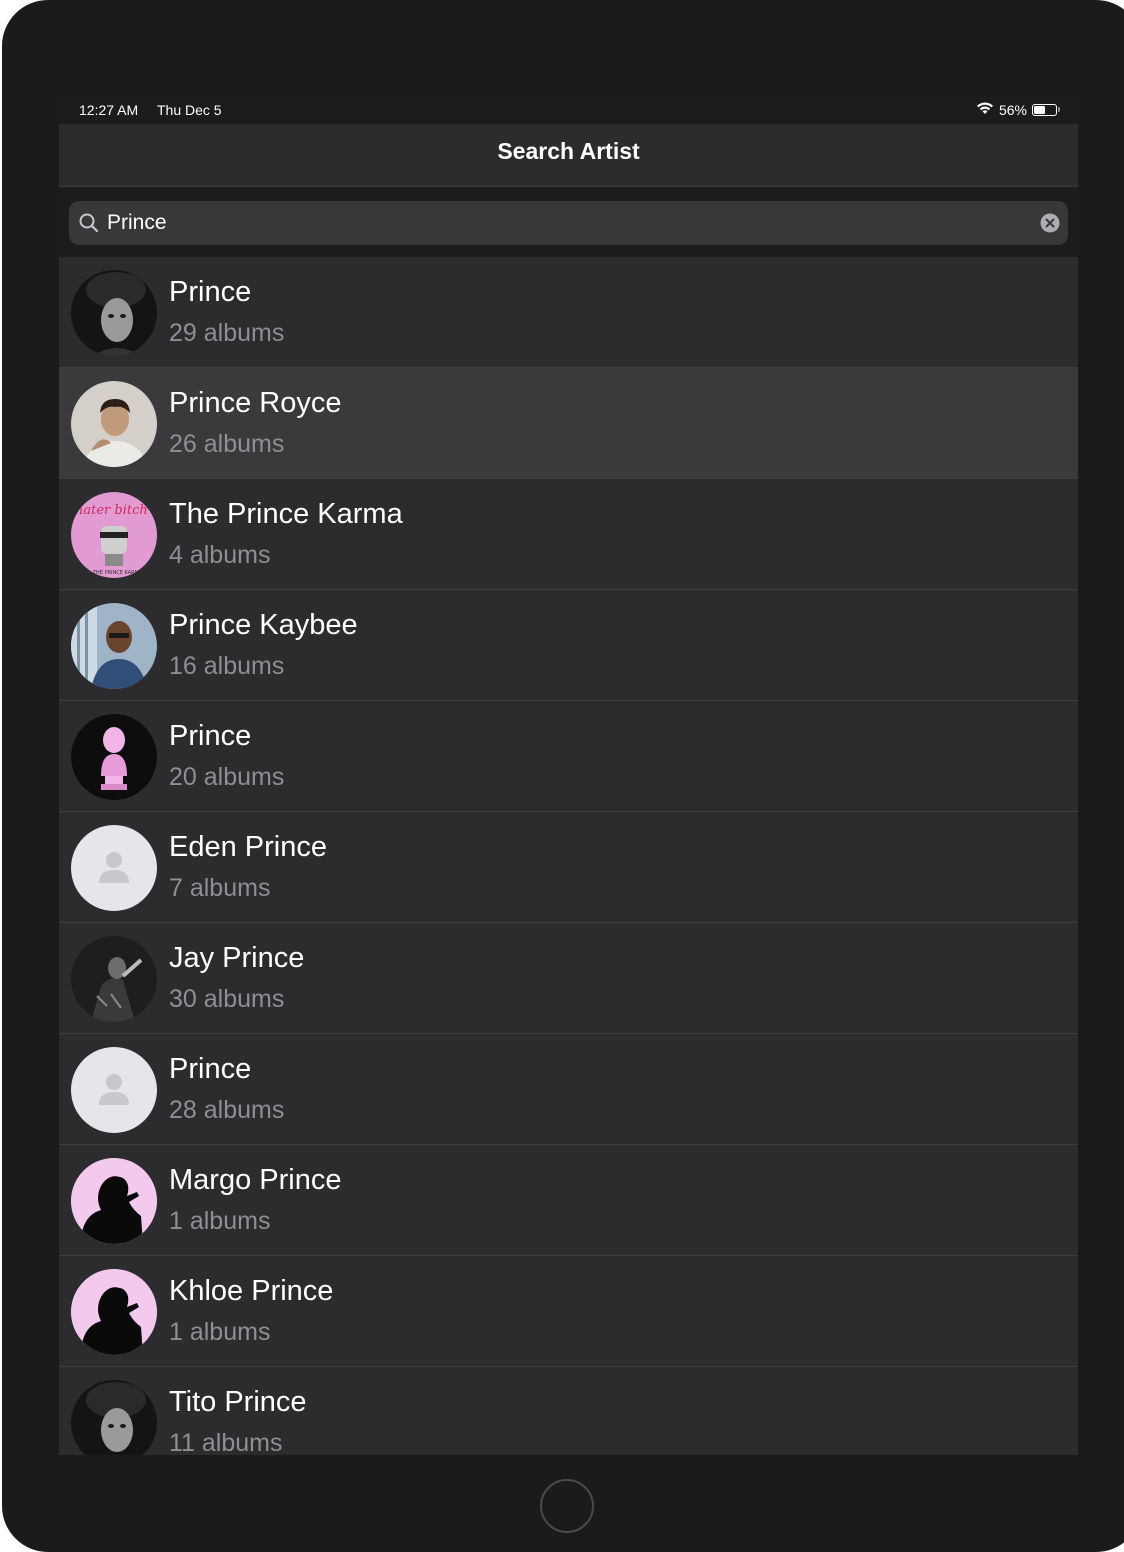  I want to click on search-bar, so click(568, 223).